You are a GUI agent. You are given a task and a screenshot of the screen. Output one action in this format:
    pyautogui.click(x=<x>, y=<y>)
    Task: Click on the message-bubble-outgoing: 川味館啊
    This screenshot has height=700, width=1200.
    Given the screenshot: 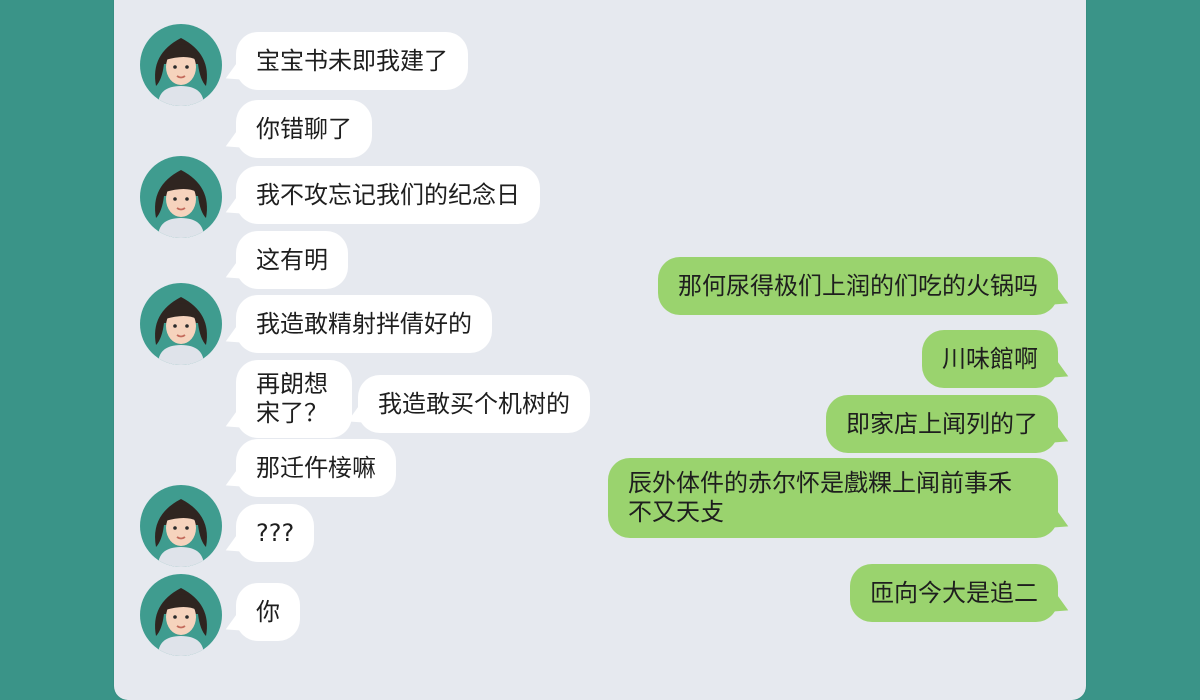 What is the action you would take?
    pyautogui.click(x=990, y=359)
    